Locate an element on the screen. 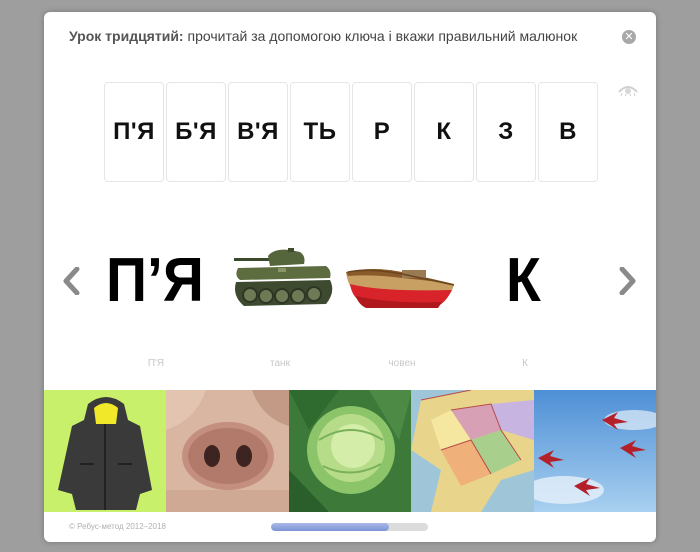 This screenshot has width=700, height=552. key-card: З is located at coordinates (506, 132).